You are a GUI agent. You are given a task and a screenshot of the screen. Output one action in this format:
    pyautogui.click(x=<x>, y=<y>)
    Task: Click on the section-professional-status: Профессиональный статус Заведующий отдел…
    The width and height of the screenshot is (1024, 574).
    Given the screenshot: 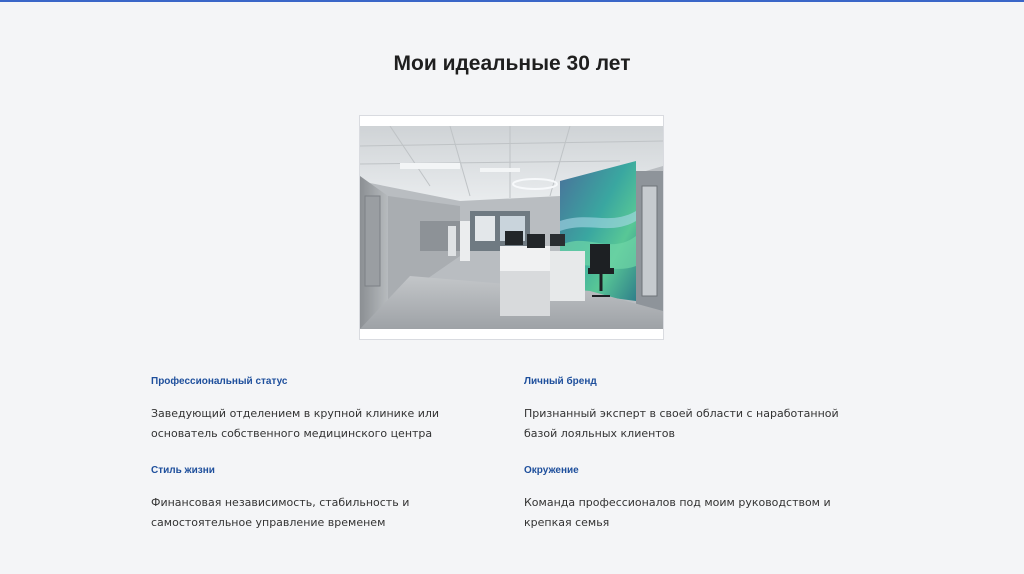 What is the action you would take?
    pyautogui.click(x=321, y=409)
    